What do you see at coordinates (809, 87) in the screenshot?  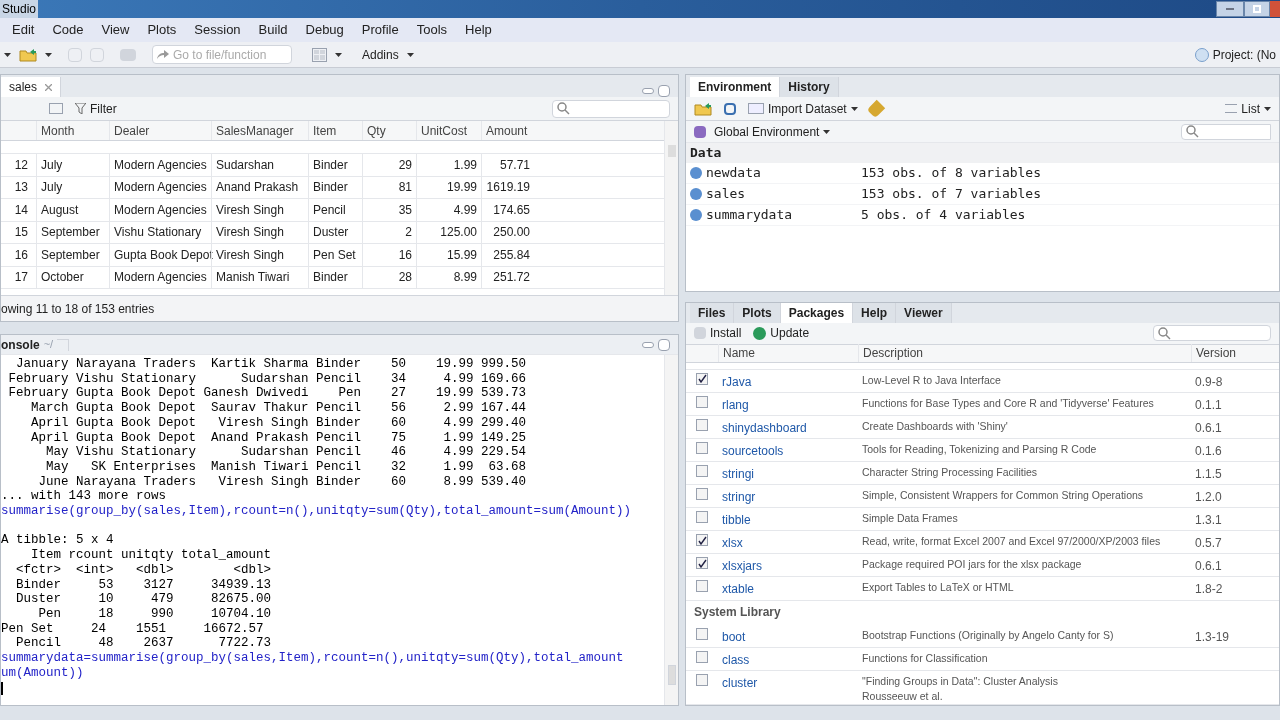 I see `pane-tab: History` at bounding box center [809, 87].